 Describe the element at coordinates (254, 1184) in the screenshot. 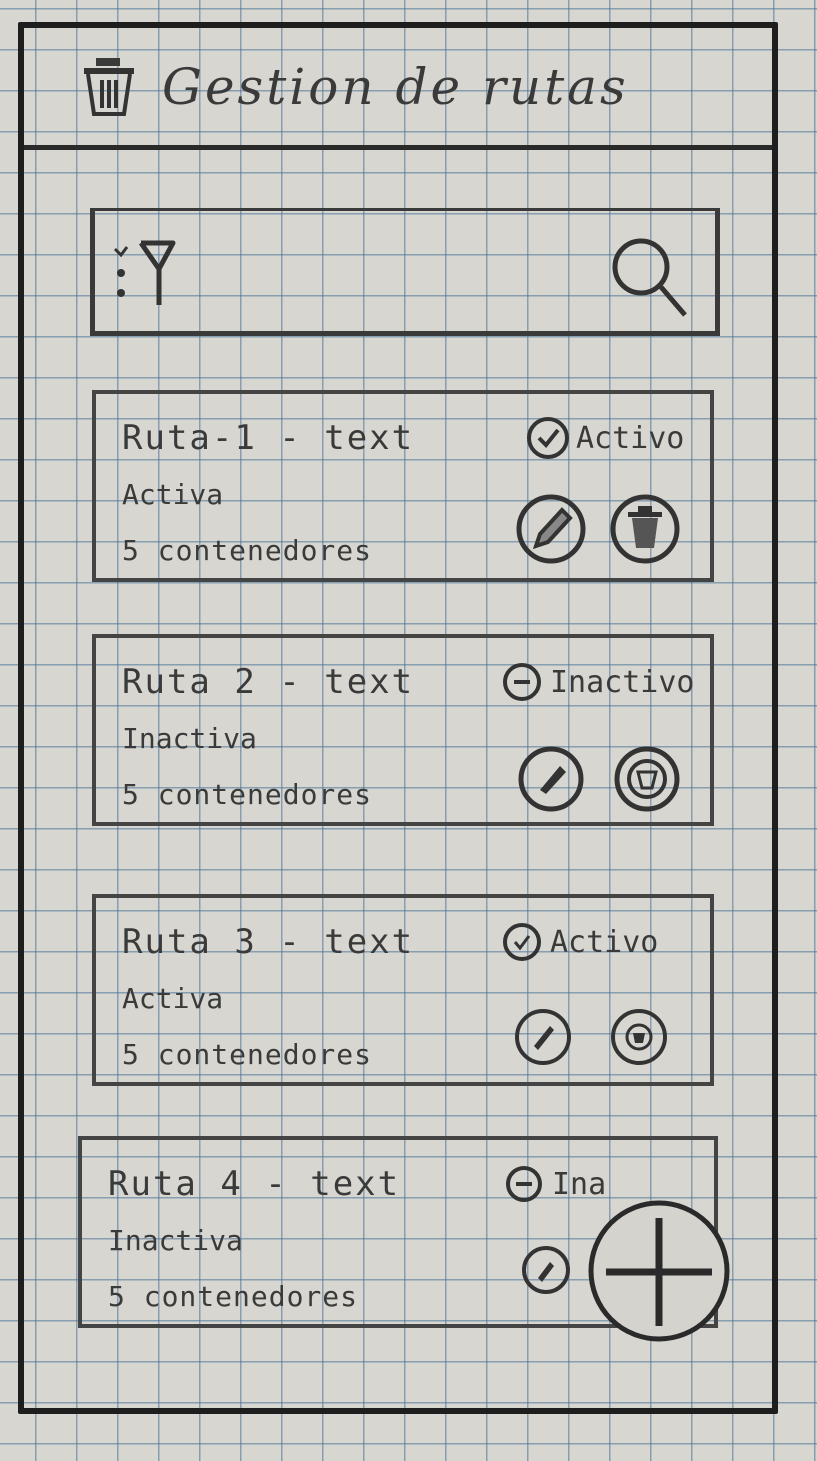

I see `route-name: Ruta 4 - text` at that location.